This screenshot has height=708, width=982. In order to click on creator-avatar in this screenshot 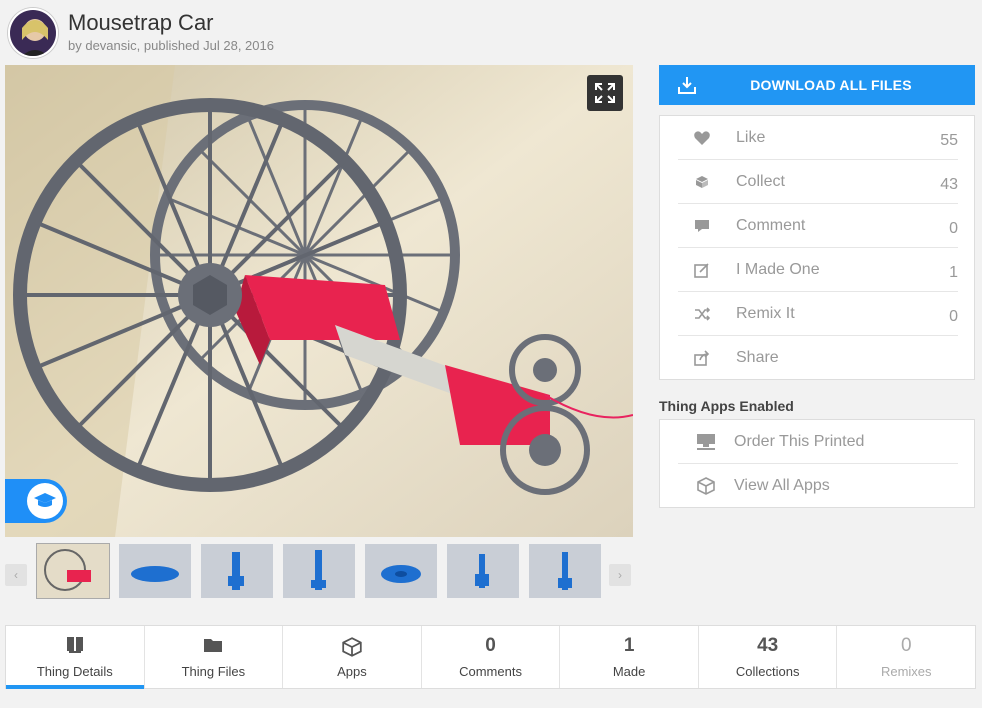, I will do `click(33, 33)`.